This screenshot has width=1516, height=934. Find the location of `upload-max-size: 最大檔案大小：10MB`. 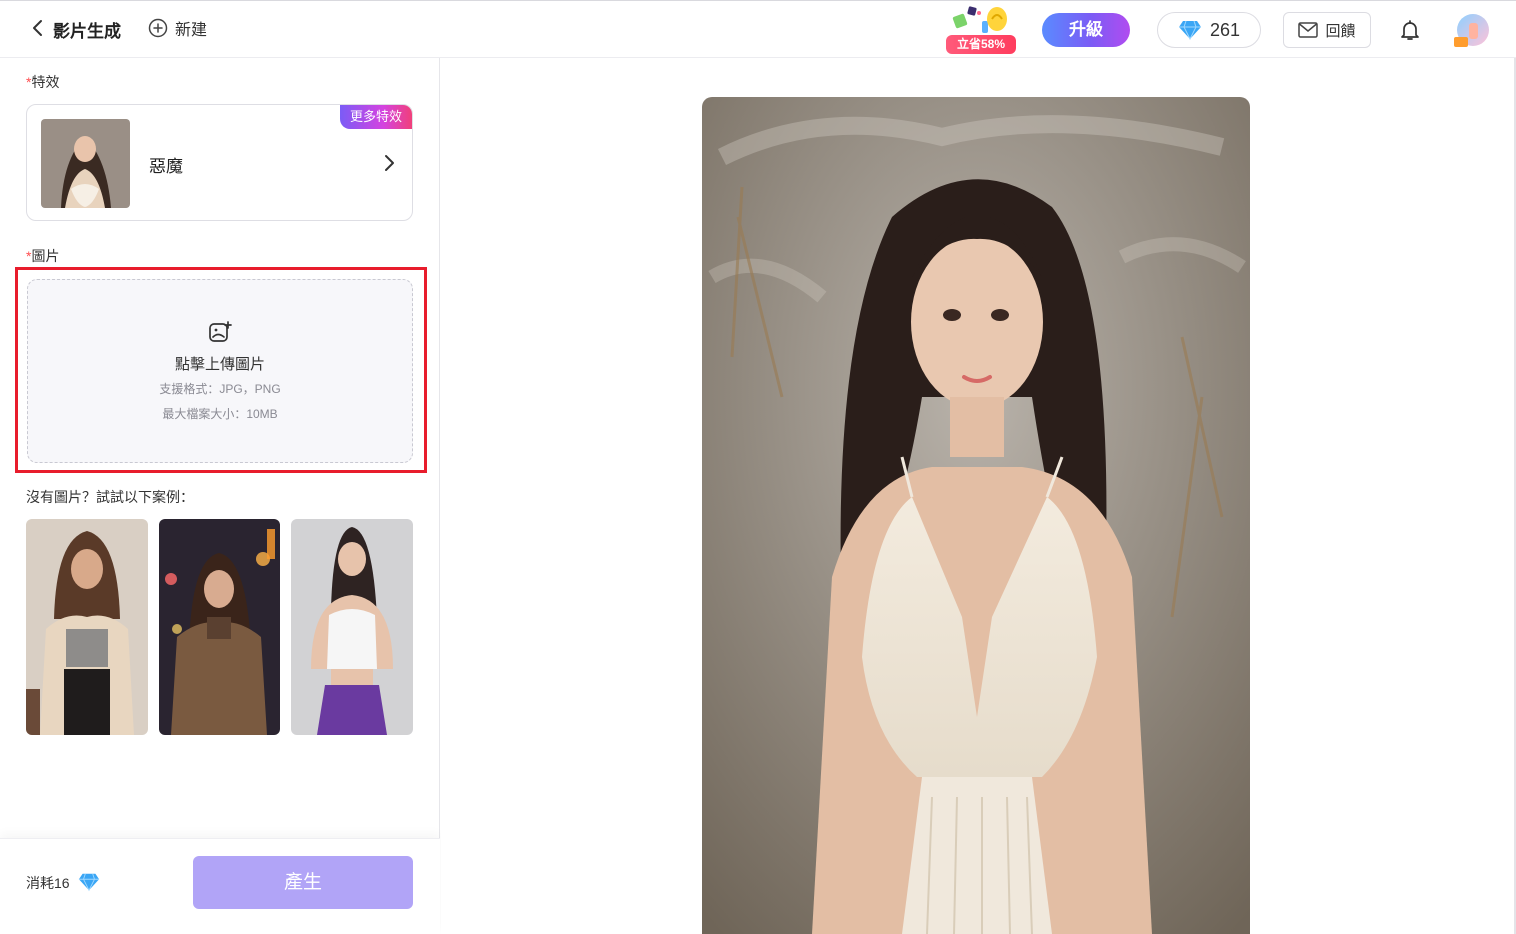

upload-max-size: 最大檔案大小：10MB is located at coordinates (220, 414).